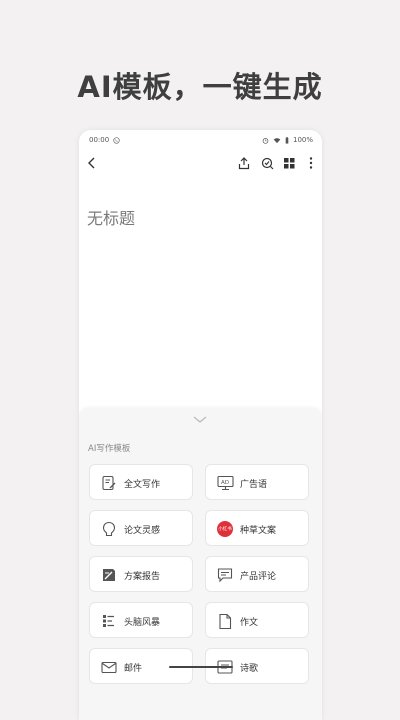 Image resolution: width=400 pixels, height=720 pixels. I want to click on template-card-brainstorm: 头脑风暴, so click(141, 620).